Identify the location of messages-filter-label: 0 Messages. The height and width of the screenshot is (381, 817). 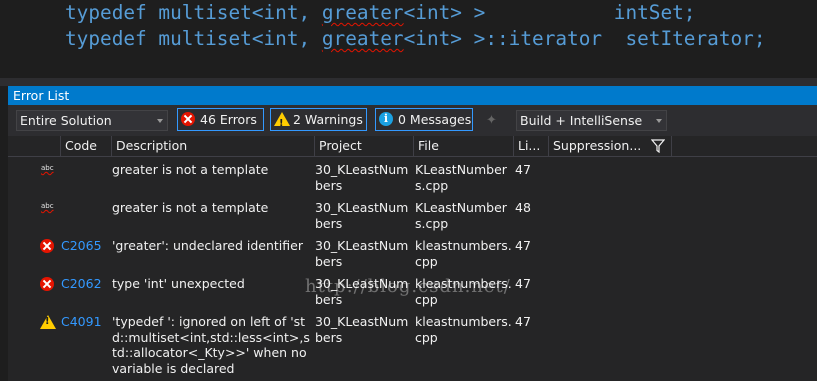
(435, 119).